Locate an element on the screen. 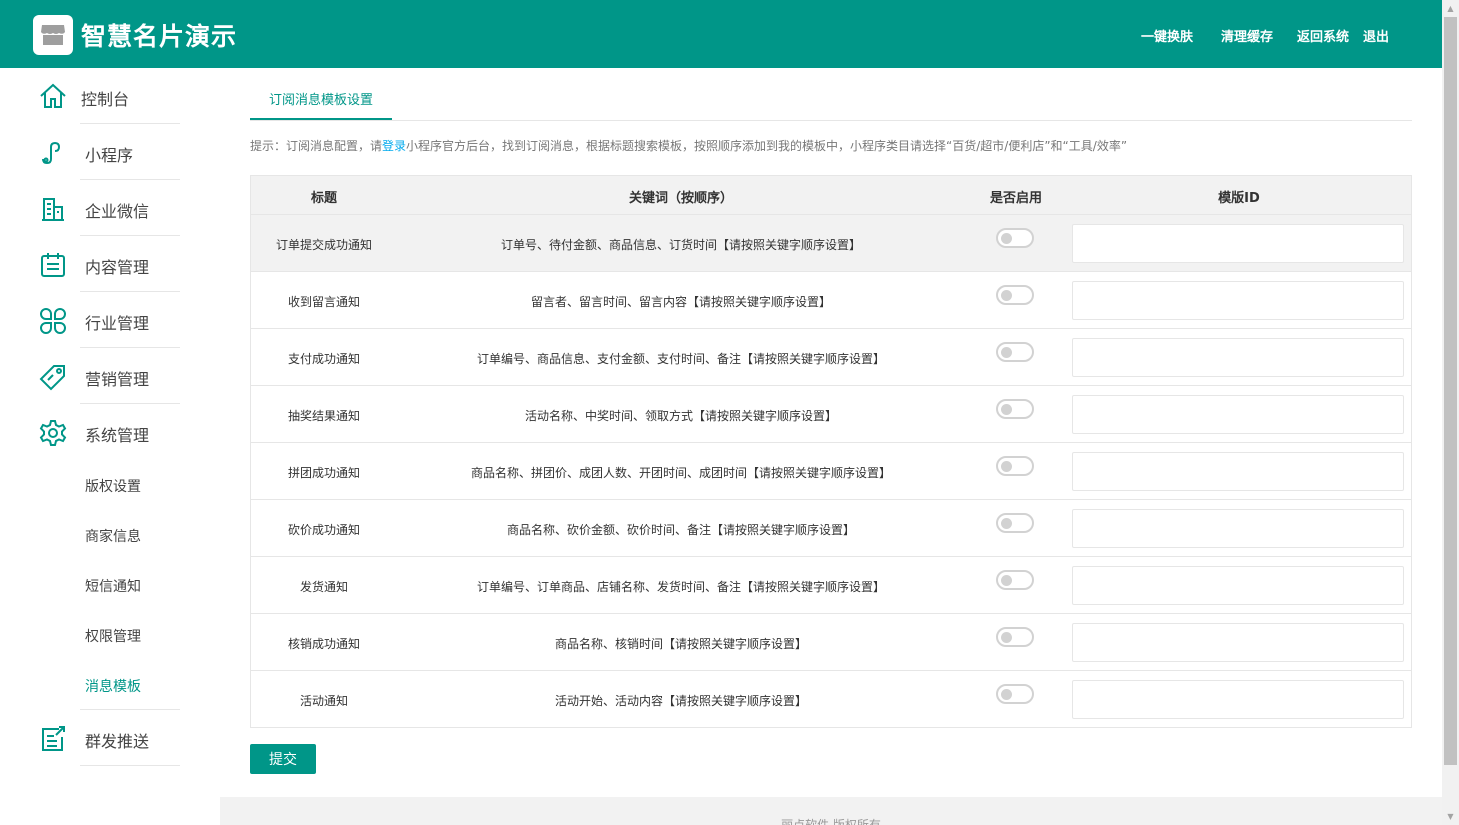  clipboard-icon is located at coordinates (53, 265).